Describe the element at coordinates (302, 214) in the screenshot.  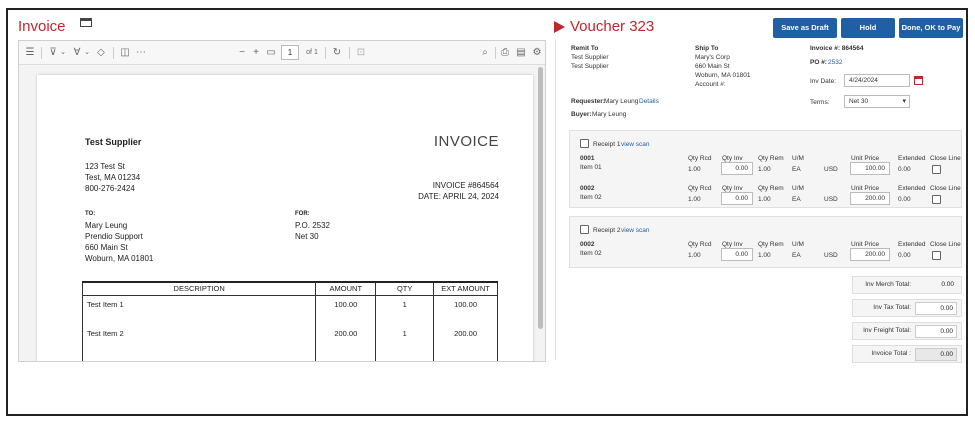
I see `for-label: FOR:` at that location.